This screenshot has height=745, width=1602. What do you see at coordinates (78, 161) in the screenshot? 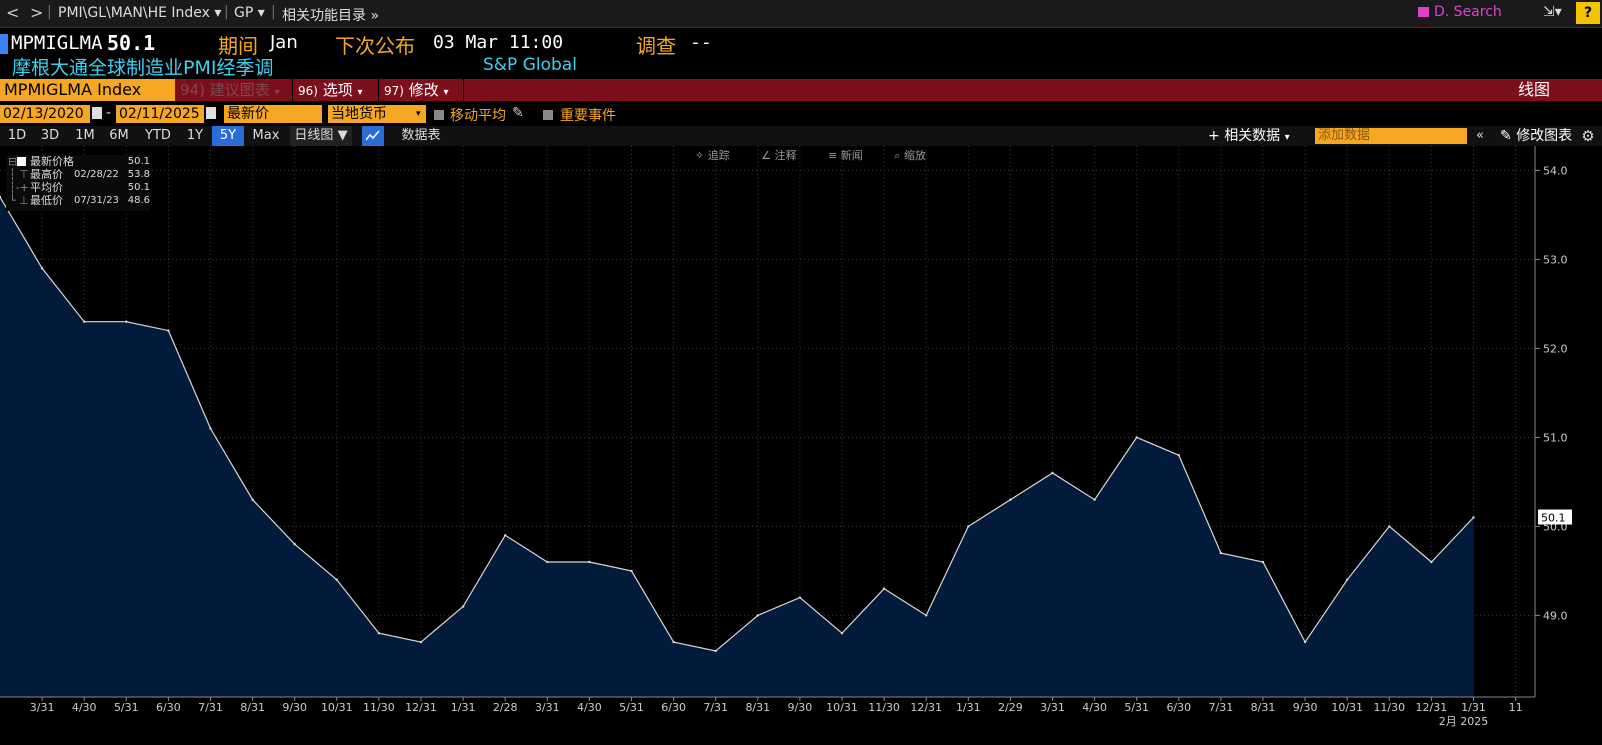
I see `legend-row: ⊟ 最新价格 50.1` at bounding box center [78, 161].